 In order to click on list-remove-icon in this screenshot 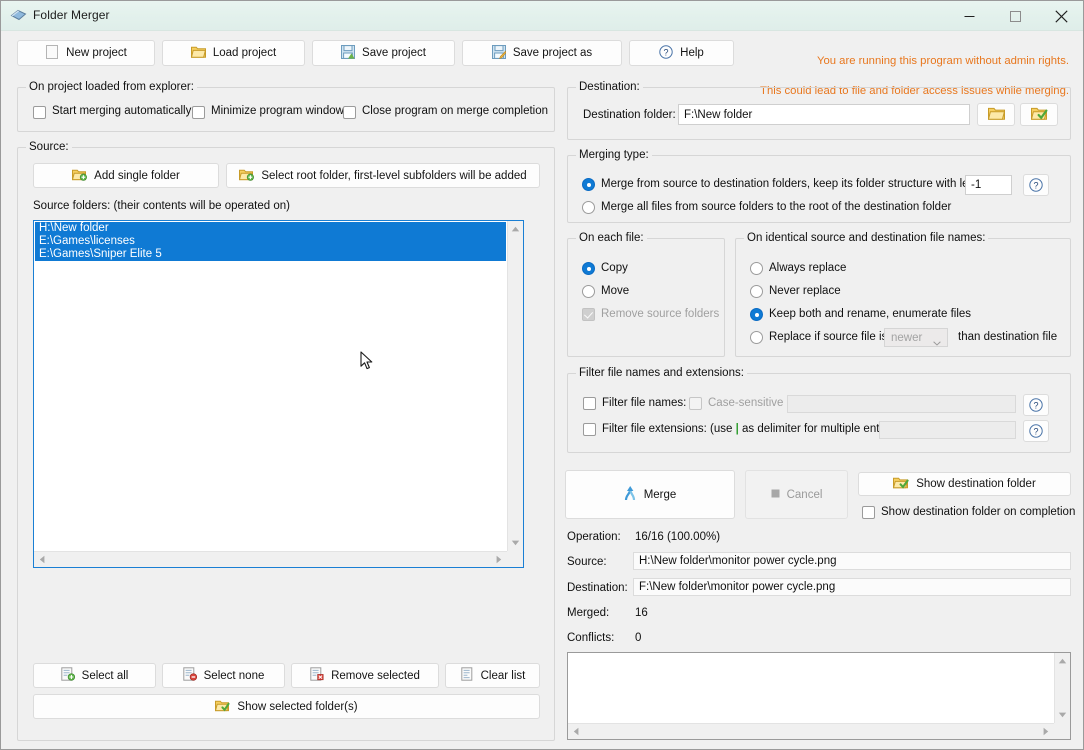, I will do `click(189, 675)`.